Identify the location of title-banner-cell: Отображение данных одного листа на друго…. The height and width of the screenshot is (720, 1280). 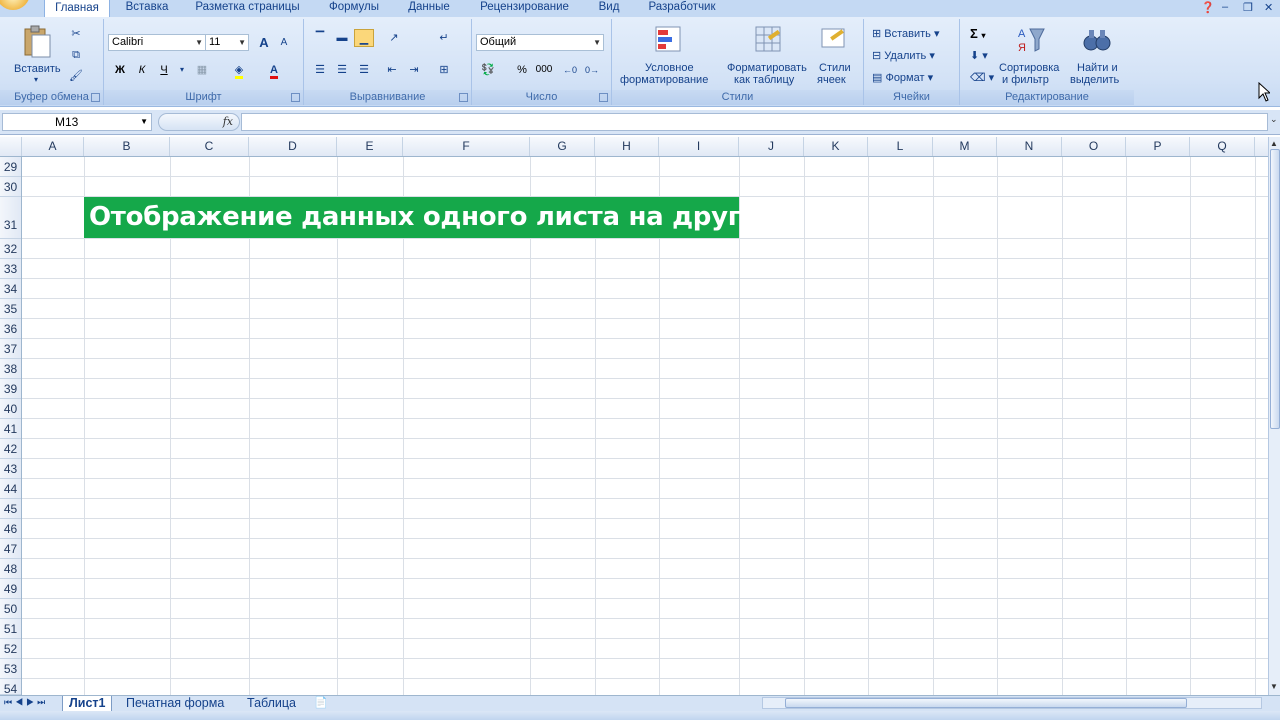
(432, 217).